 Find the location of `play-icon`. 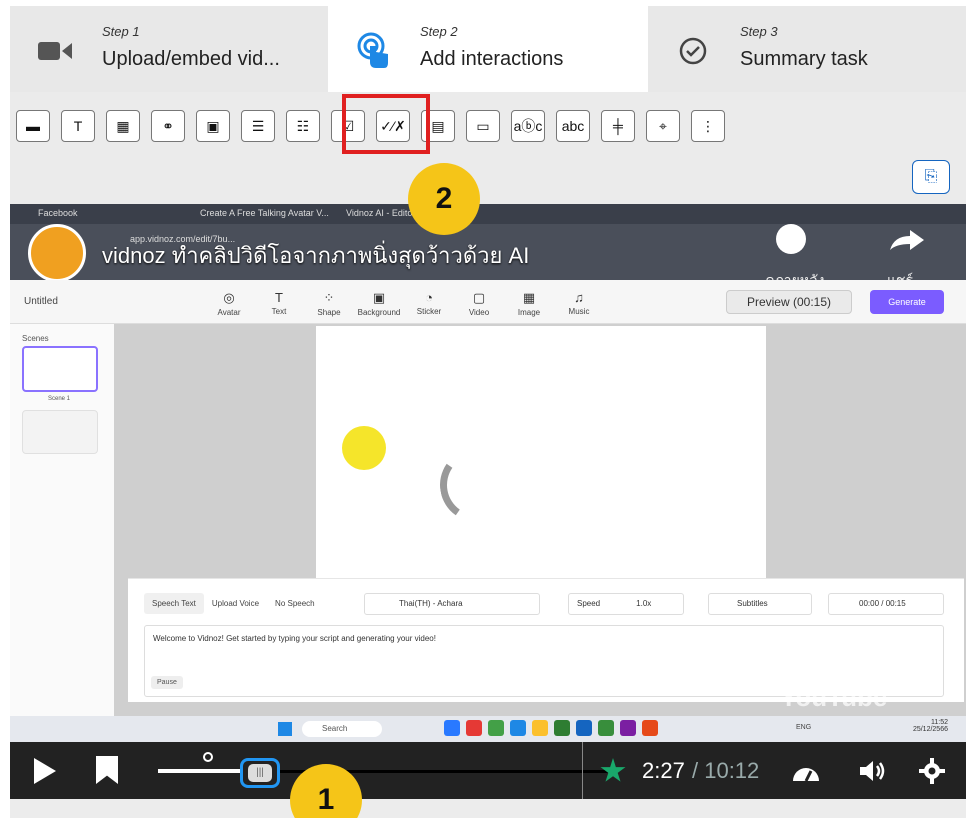

play-icon is located at coordinates (45, 771).